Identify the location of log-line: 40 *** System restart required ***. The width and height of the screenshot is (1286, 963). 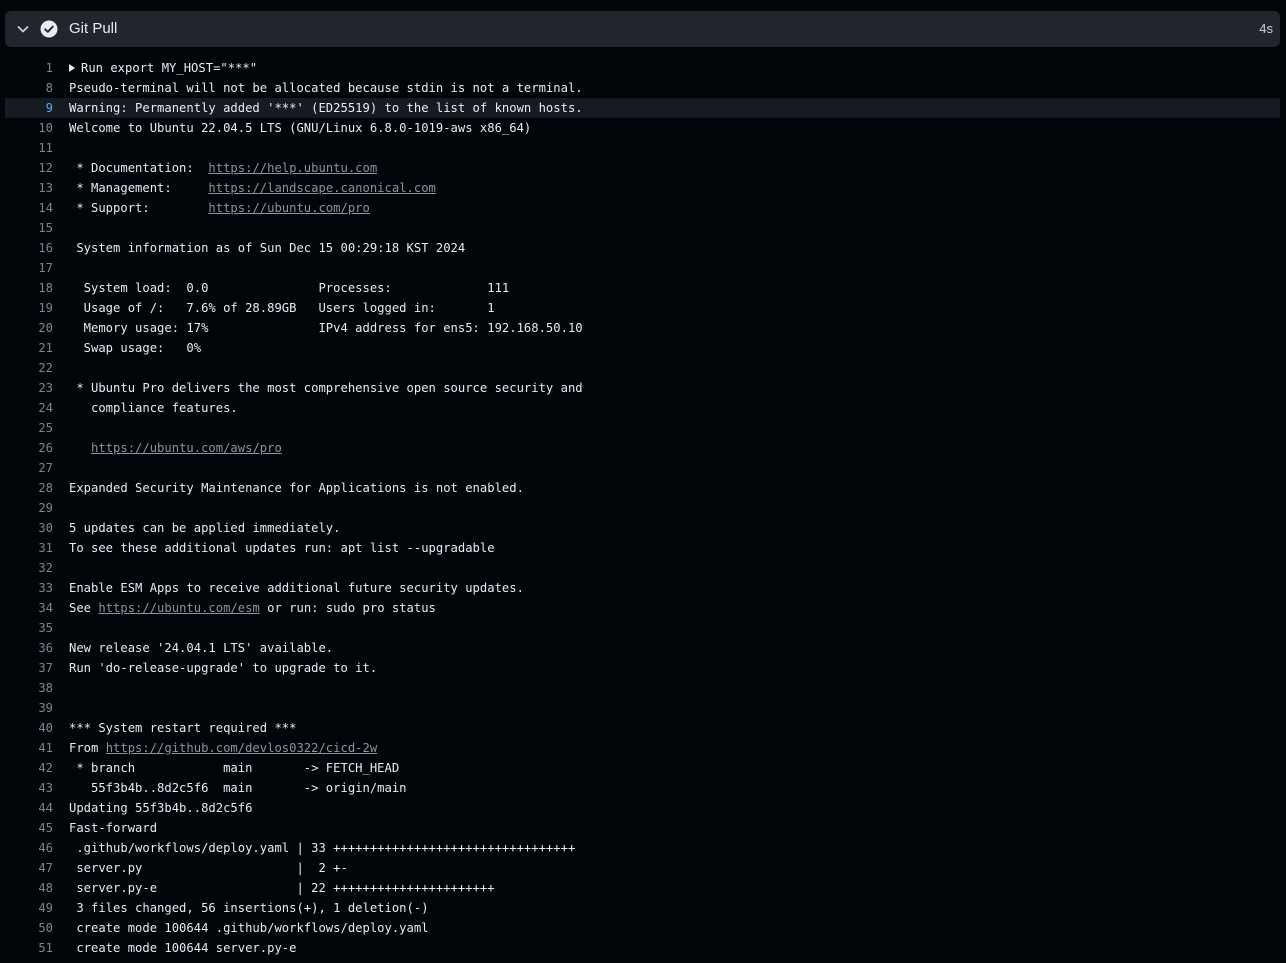
(642, 728).